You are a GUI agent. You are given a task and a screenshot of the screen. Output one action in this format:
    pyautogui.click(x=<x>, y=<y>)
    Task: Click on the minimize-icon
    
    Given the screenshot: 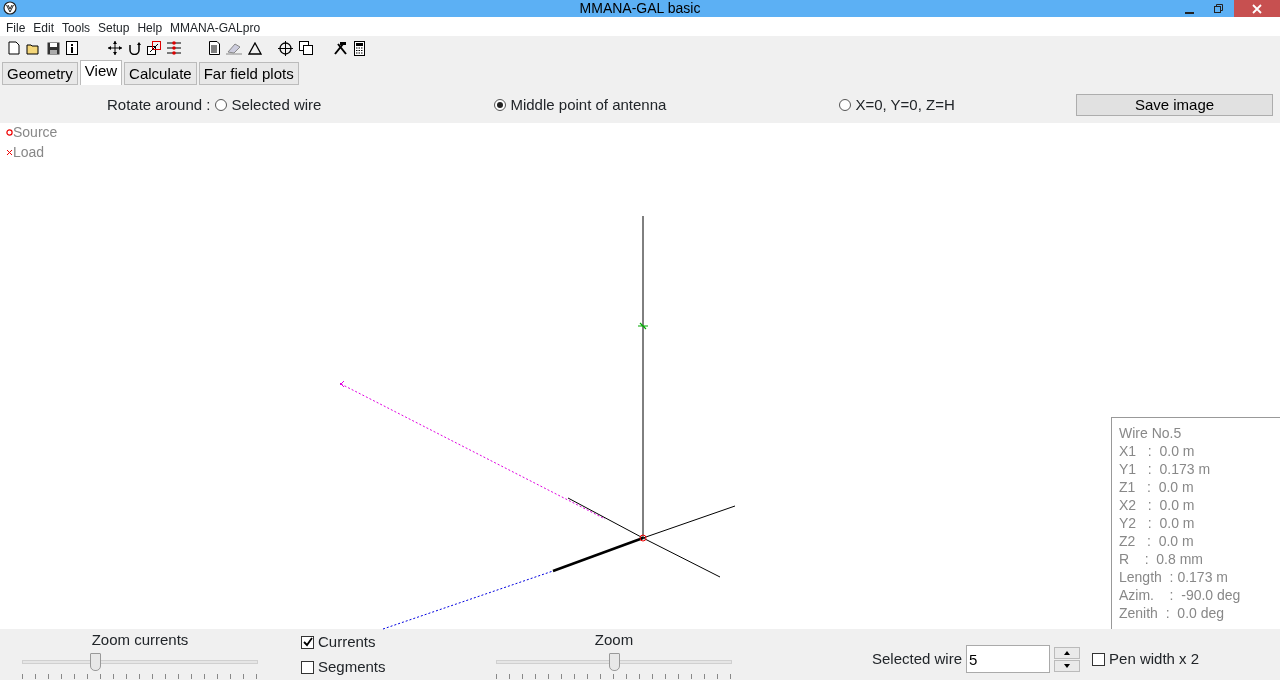 What is the action you would take?
    pyautogui.click(x=1189, y=12)
    